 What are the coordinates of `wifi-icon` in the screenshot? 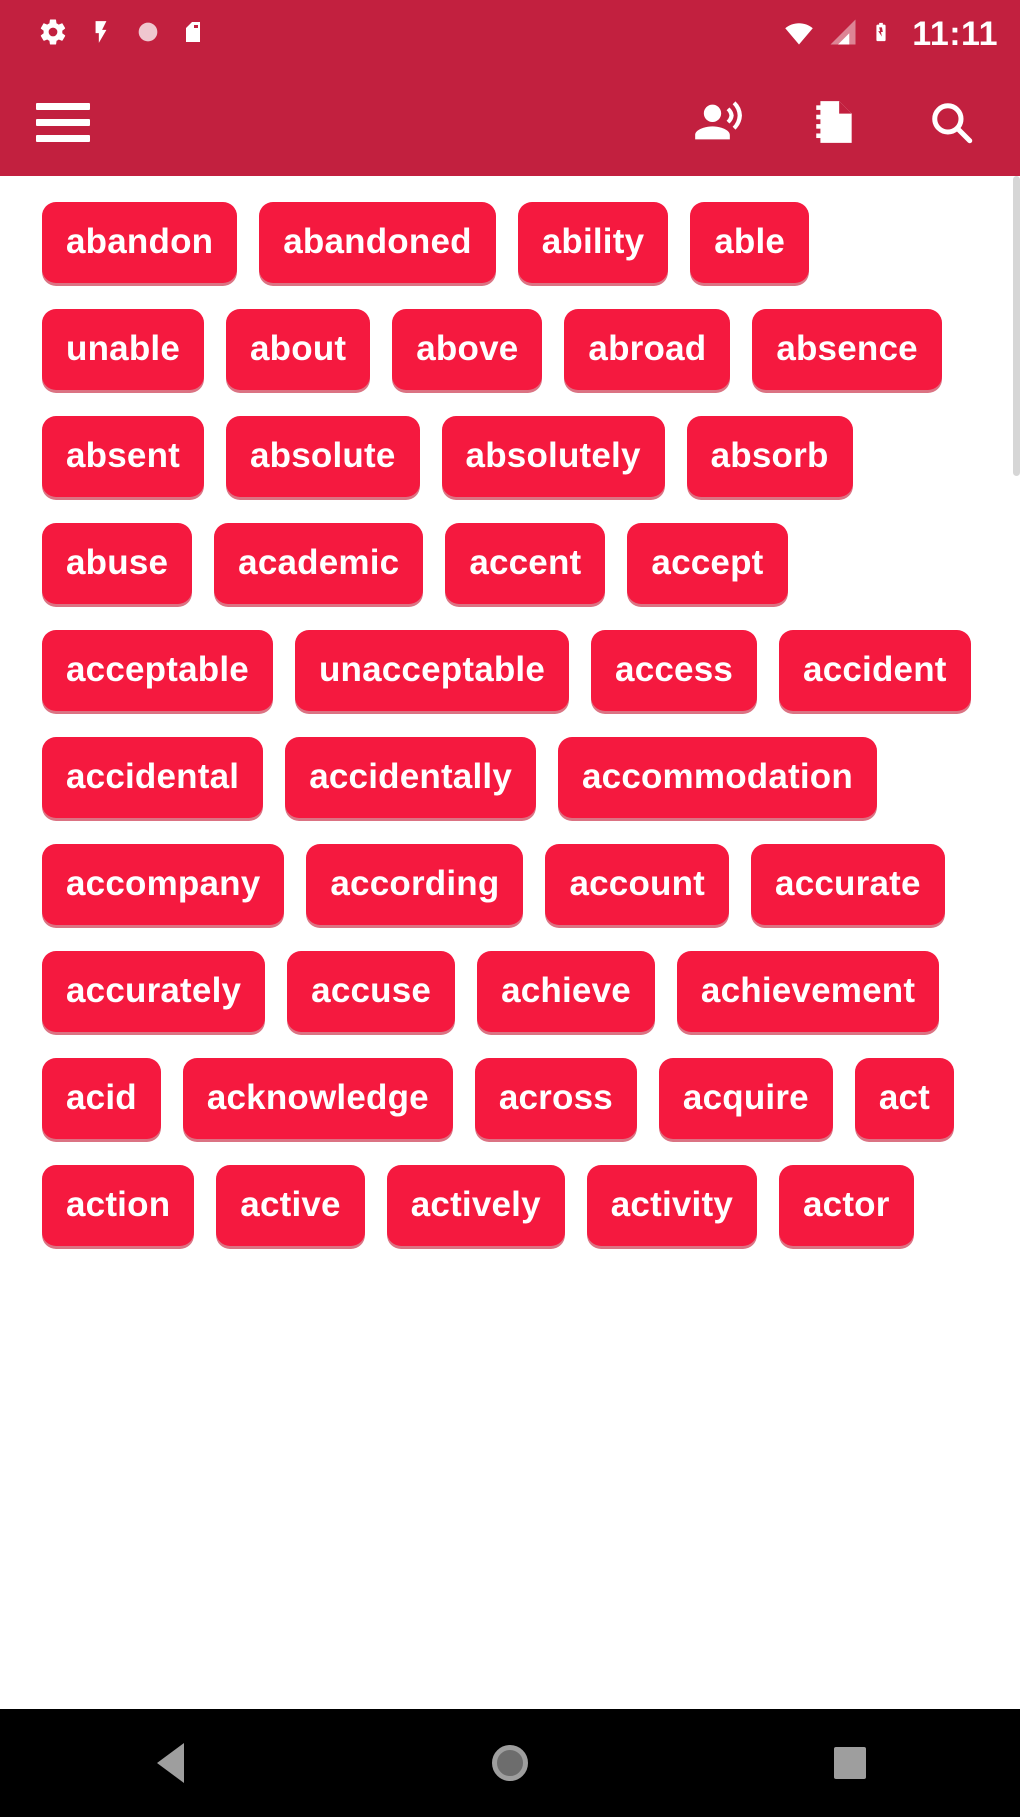 It's located at (799, 34).